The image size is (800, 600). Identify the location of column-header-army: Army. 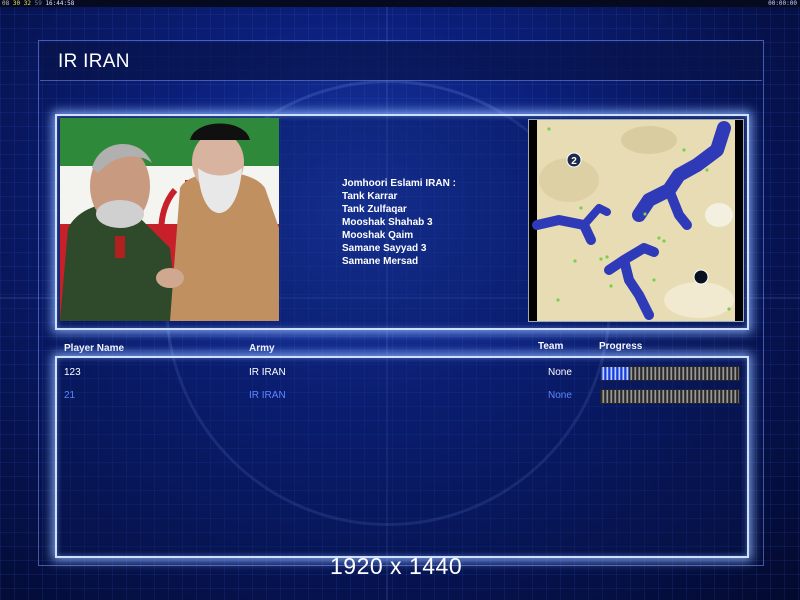
(262, 348).